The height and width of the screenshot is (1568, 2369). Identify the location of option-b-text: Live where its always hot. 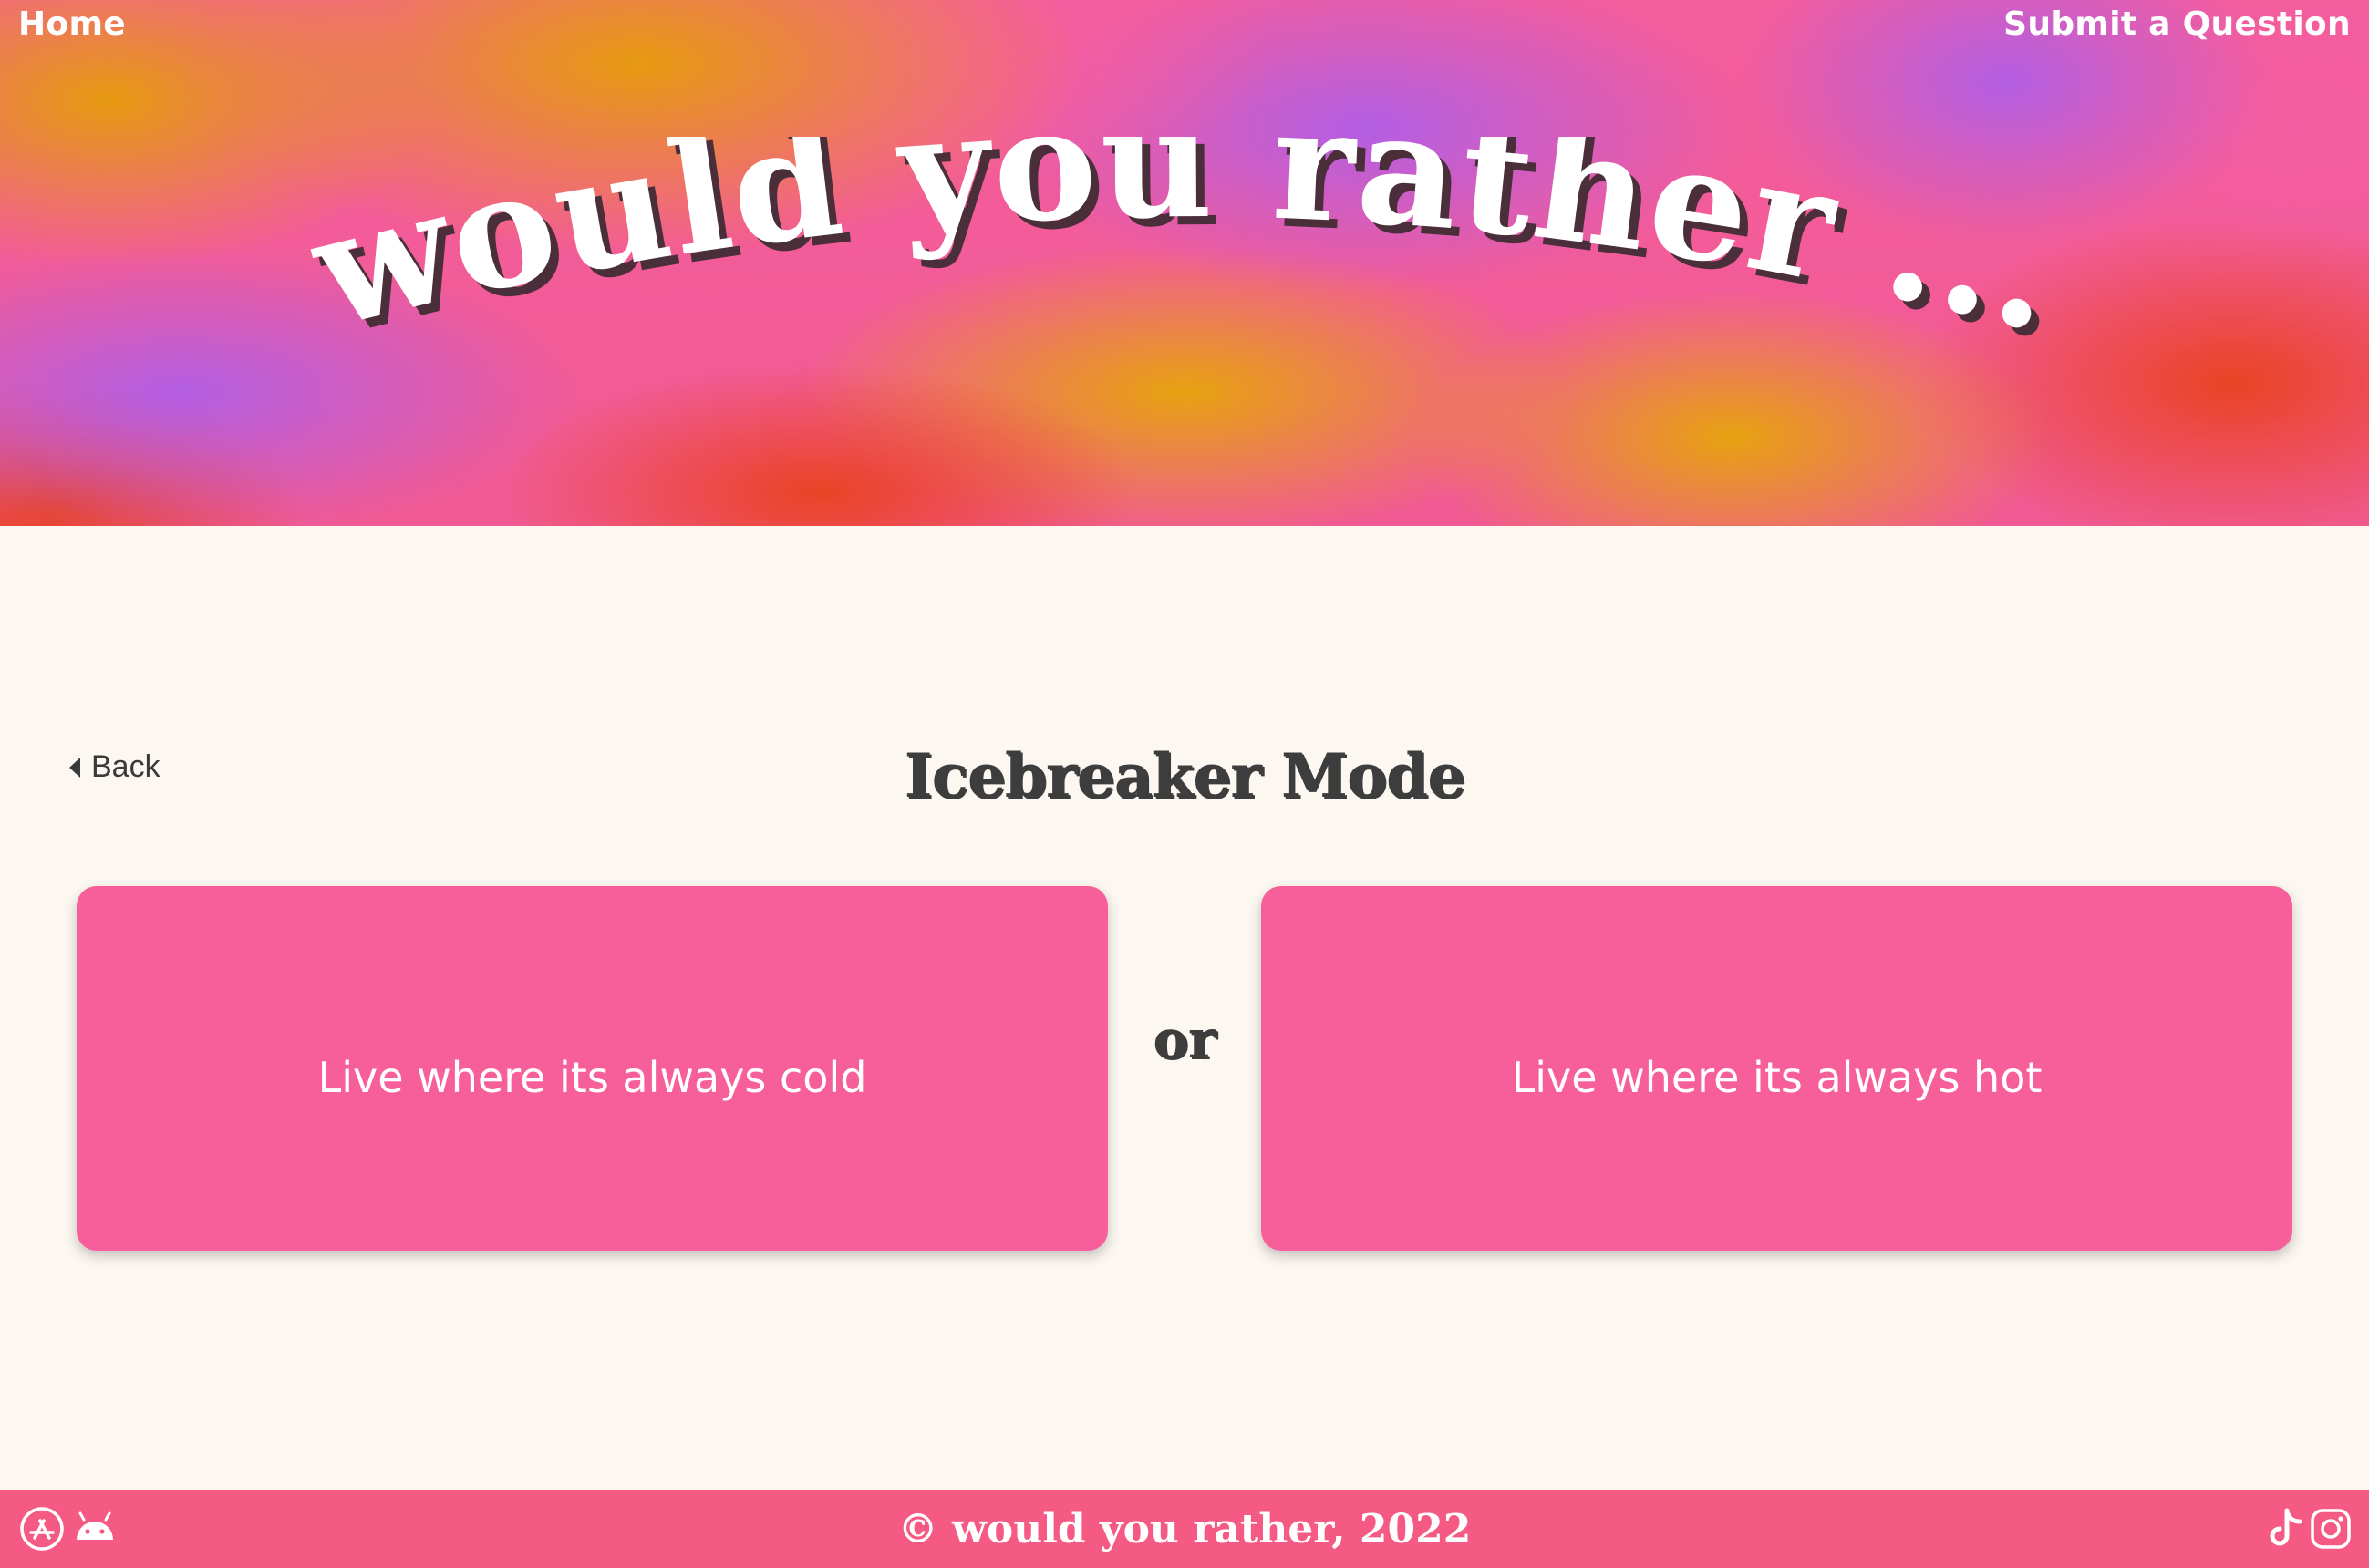
(1777, 1077).